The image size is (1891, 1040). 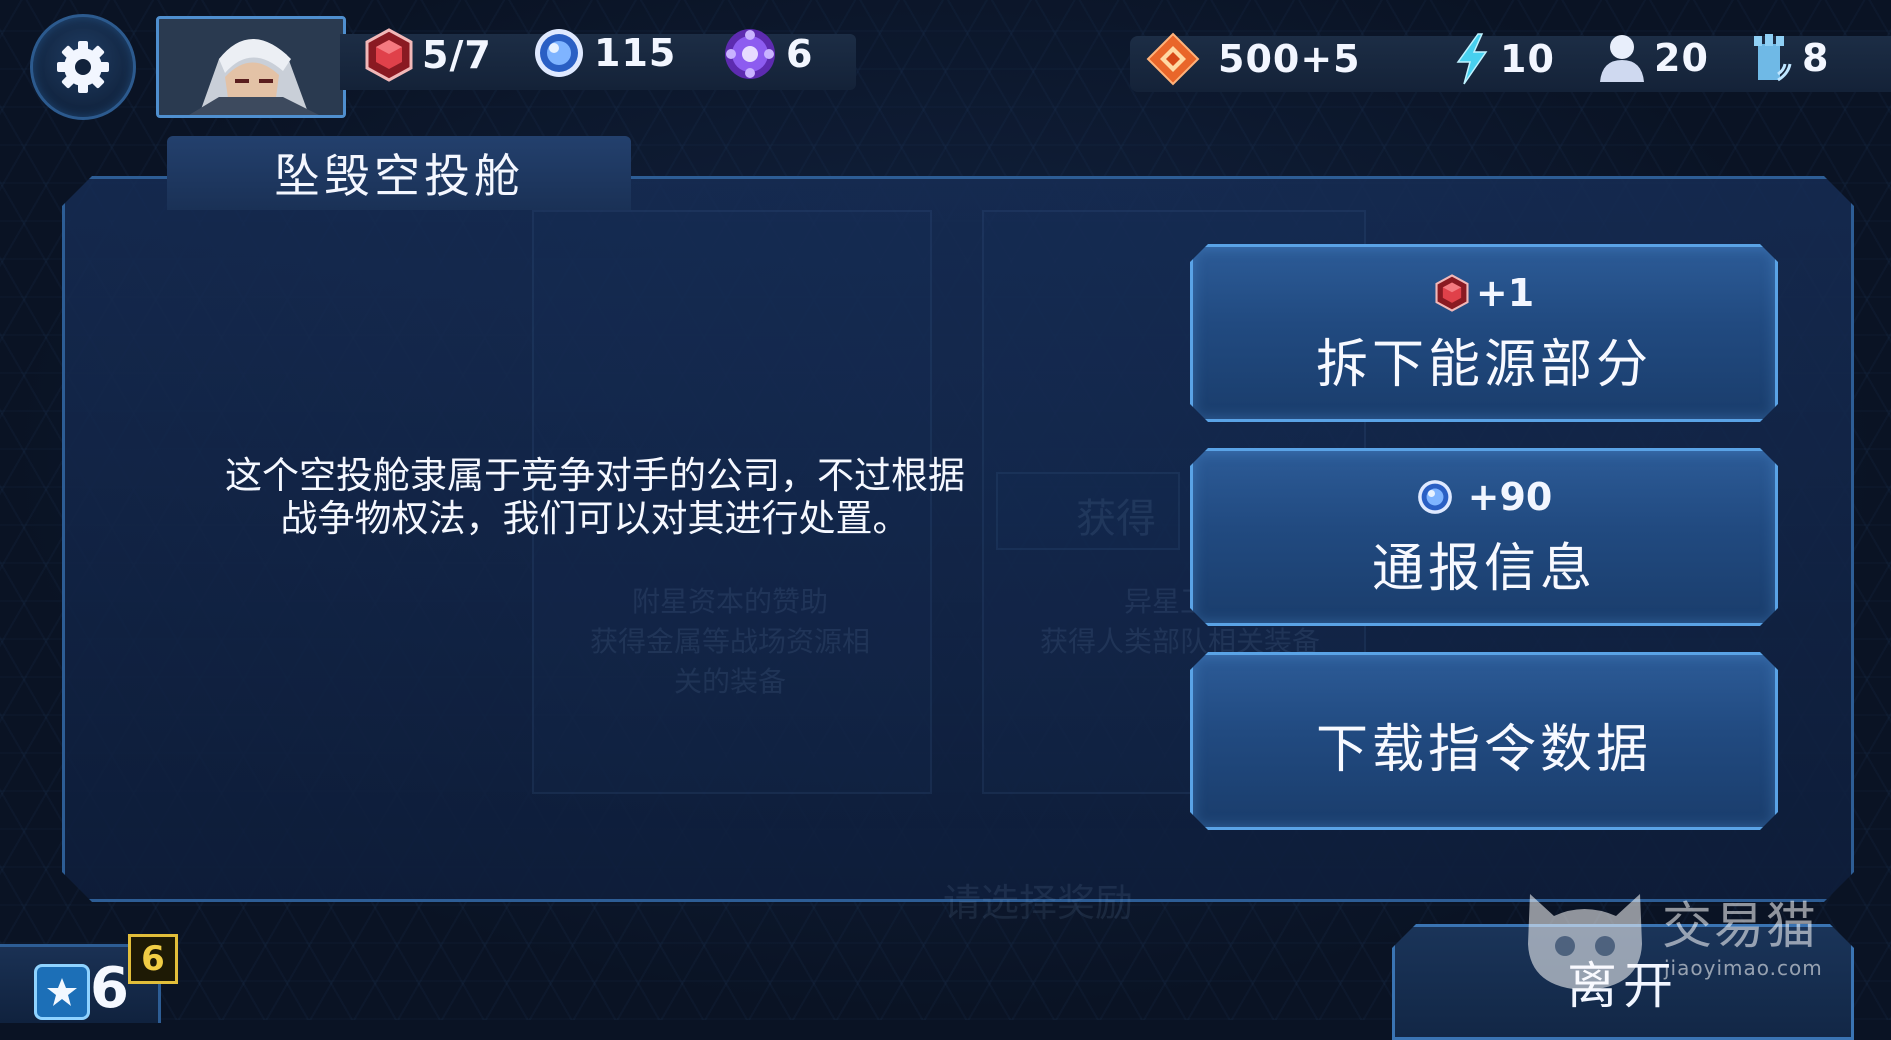 What do you see at coordinates (1173, 59) in the screenshot?
I see `credits-icon` at bounding box center [1173, 59].